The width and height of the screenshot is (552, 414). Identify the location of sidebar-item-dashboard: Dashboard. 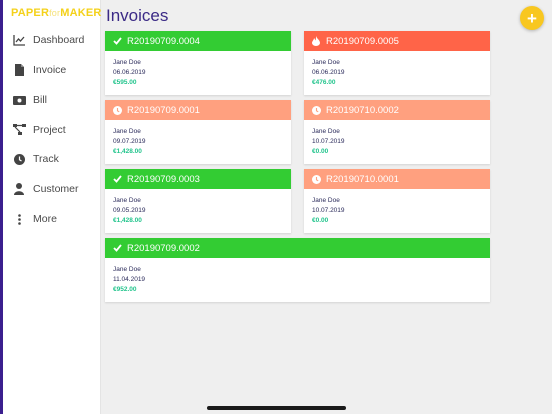
(52, 40).